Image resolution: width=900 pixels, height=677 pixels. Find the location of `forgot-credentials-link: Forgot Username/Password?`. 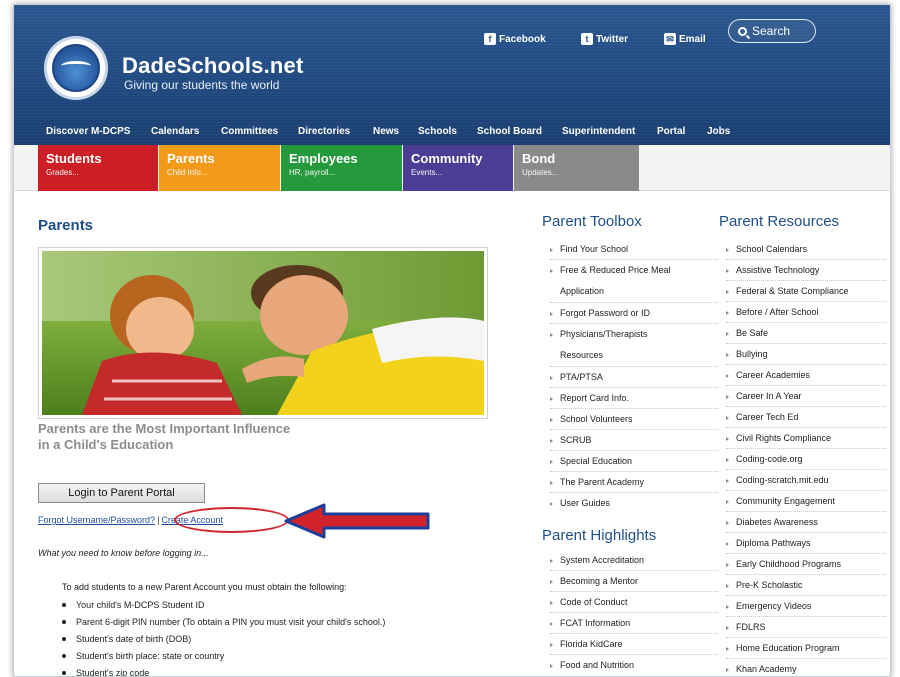

forgot-credentials-link: Forgot Username/Password? is located at coordinates (96, 520).